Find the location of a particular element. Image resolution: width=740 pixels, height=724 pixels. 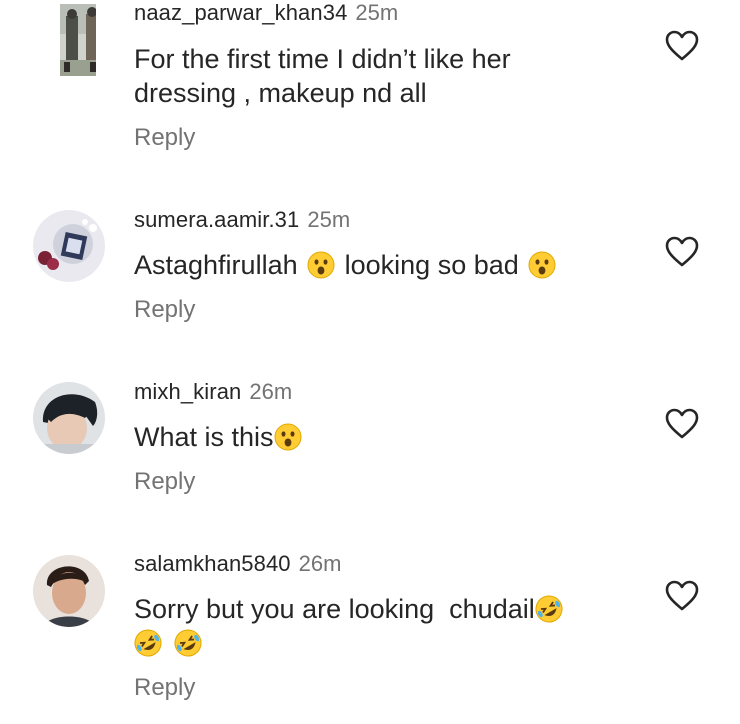

comment-meta: mixh_kiran 26m is located at coordinates (213, 392).